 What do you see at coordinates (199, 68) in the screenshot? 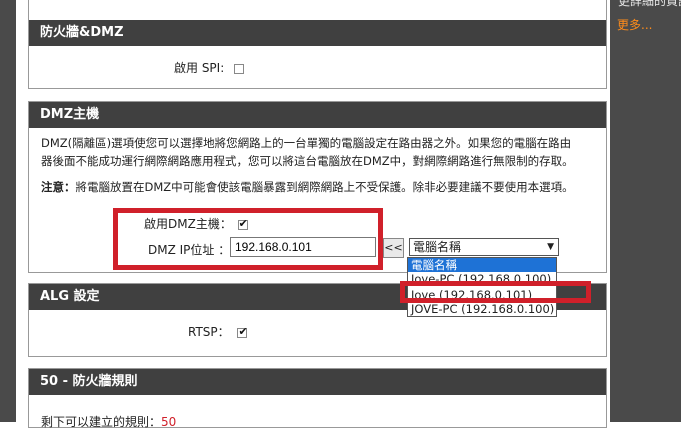
I see `spi-label: 啟用 SPI:` at bounding box center [199, 68].